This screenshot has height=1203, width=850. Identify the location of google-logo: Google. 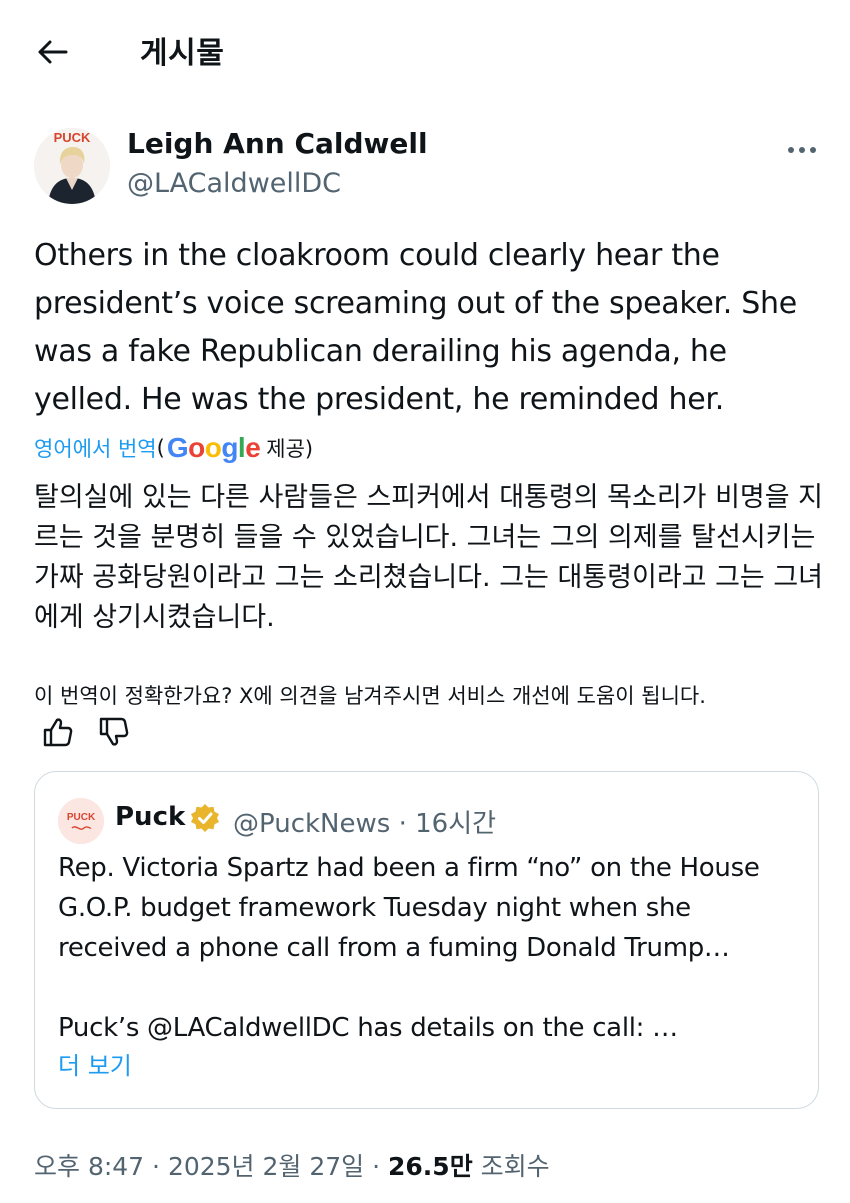
(213, 447).